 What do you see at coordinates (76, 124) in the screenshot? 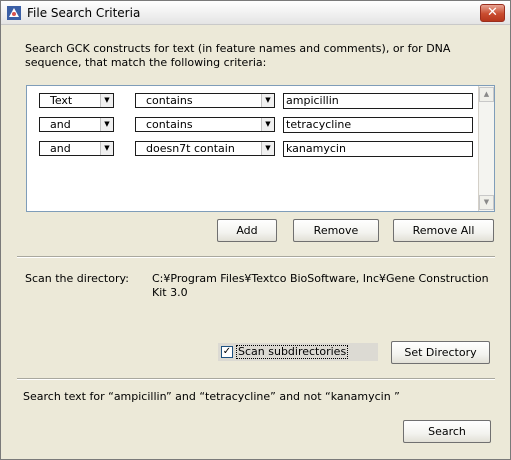
I see `field-select-2: and ▼` at bounding box center [76, 124].